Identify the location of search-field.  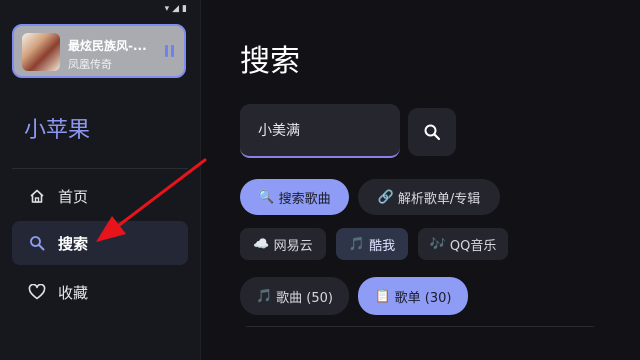
(320, 131).